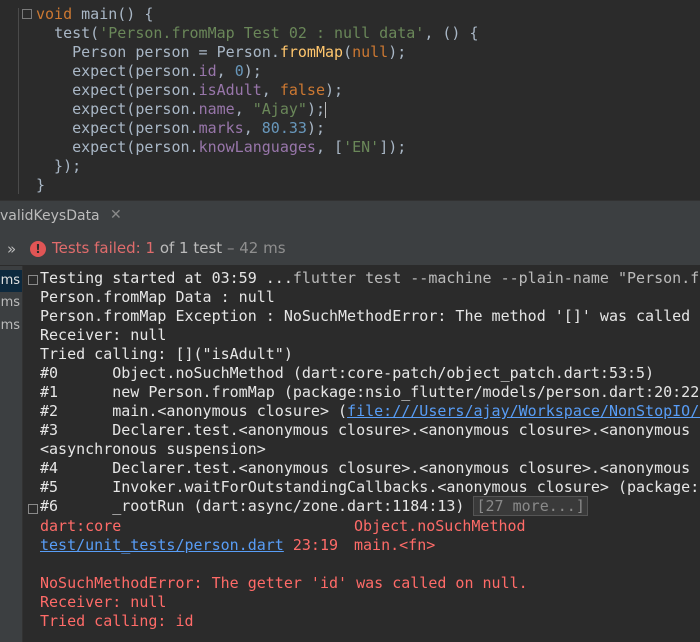 This screenshot has height=642, width=700. I want to click on close-icon: ✕, so click(116, 215).